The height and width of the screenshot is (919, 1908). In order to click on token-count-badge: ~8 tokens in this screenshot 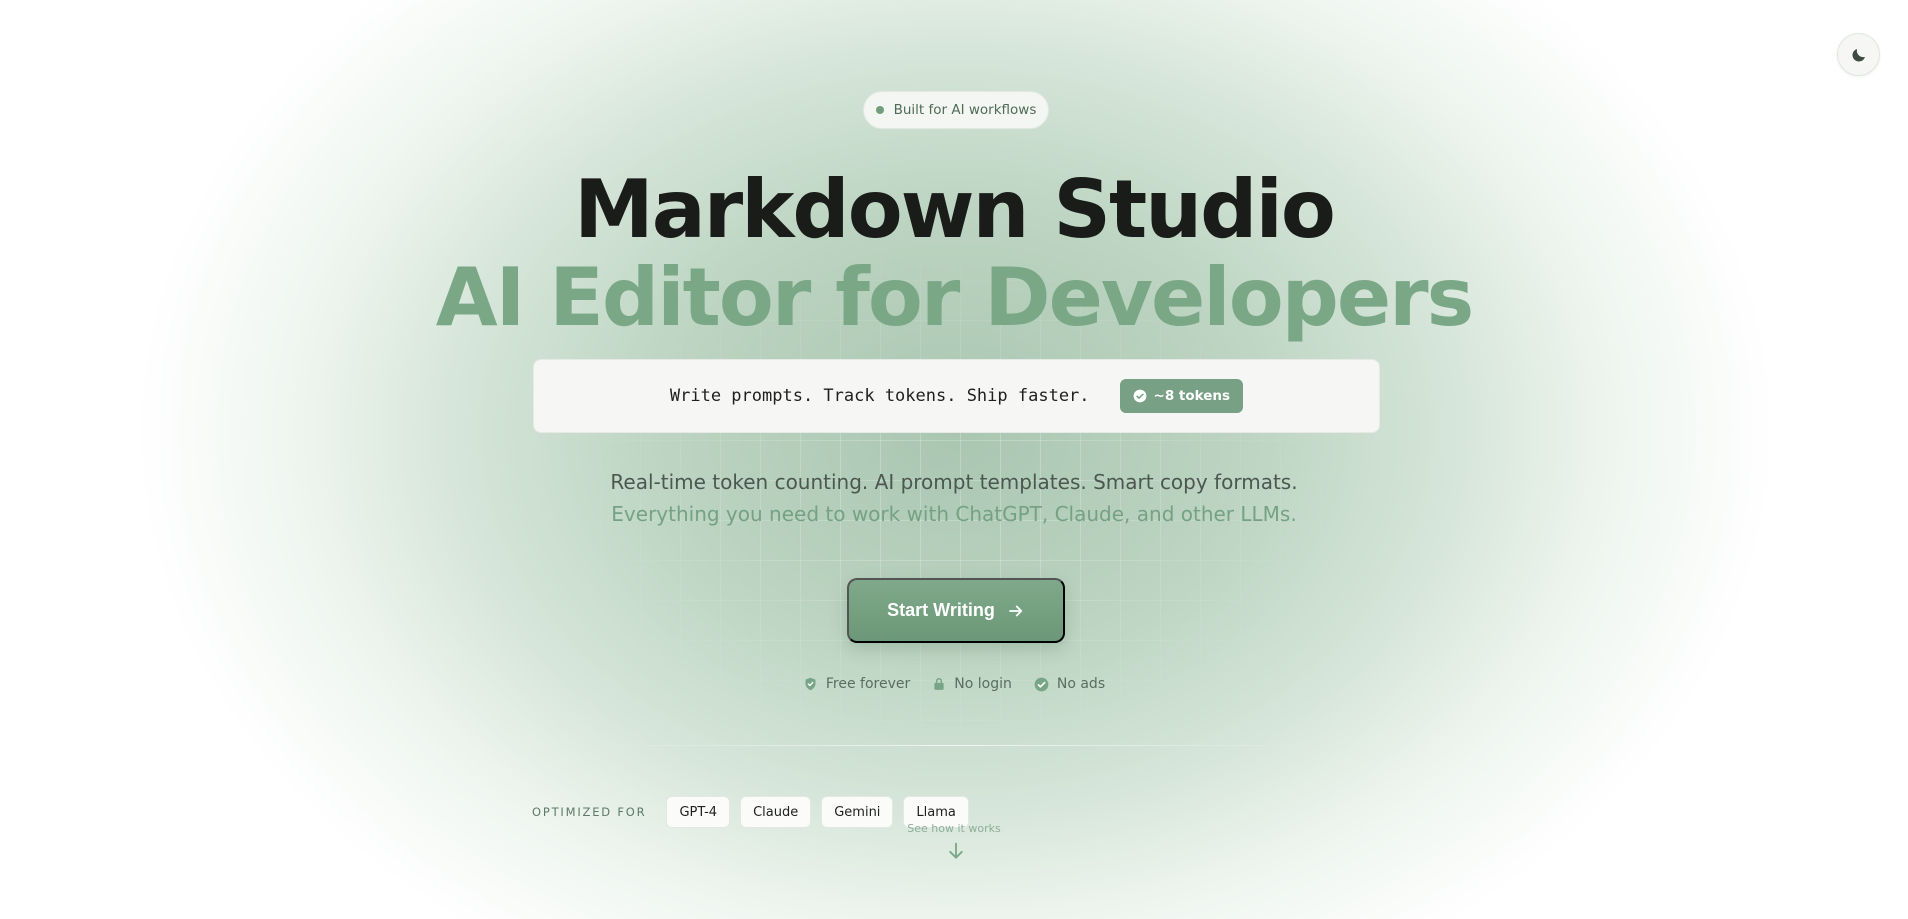, I will do `click(1181, 396)`.